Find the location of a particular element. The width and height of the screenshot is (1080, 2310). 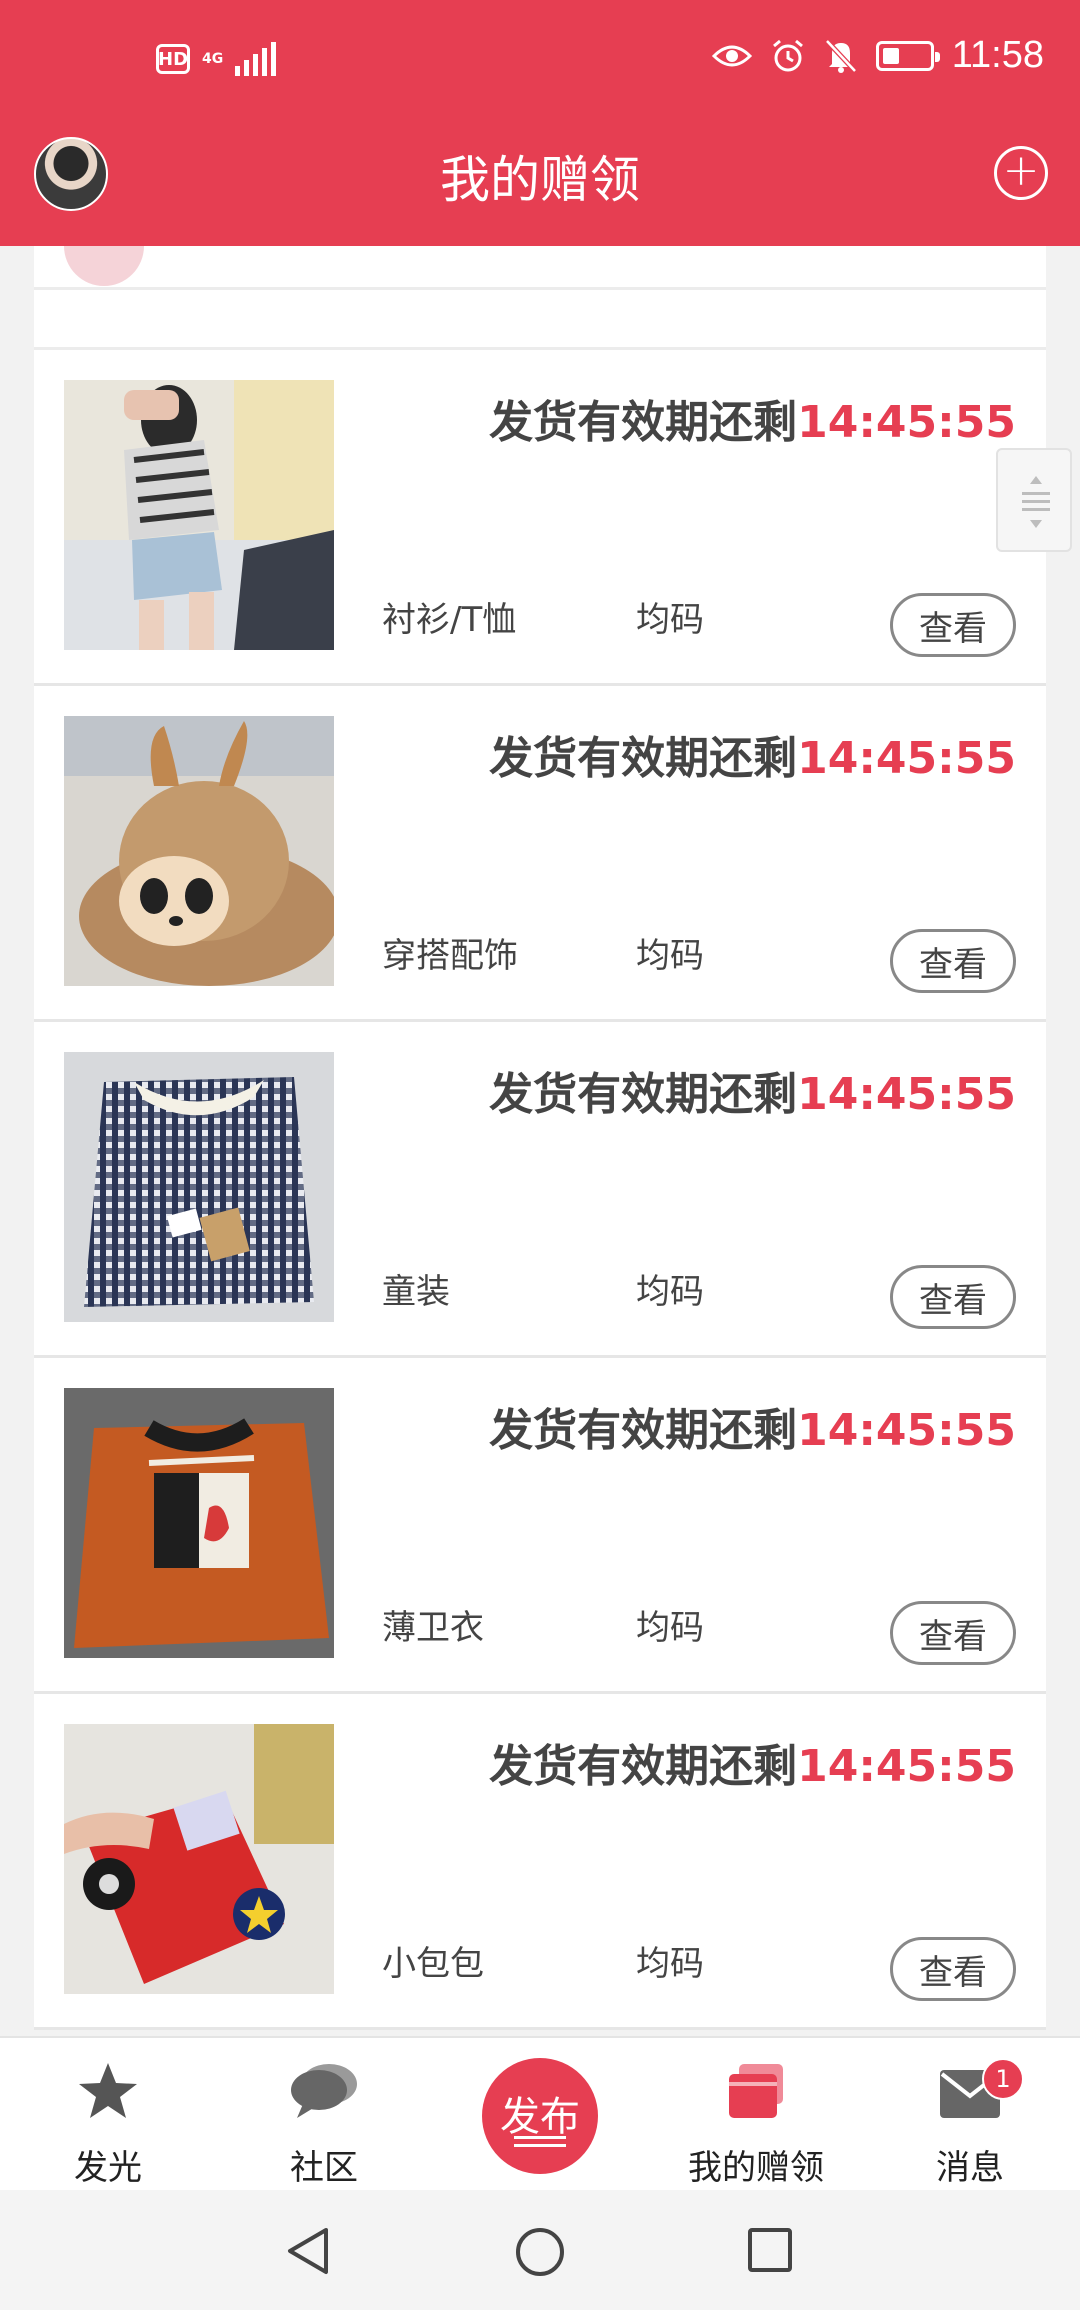

partial-card is located at coordinates (540, 268).